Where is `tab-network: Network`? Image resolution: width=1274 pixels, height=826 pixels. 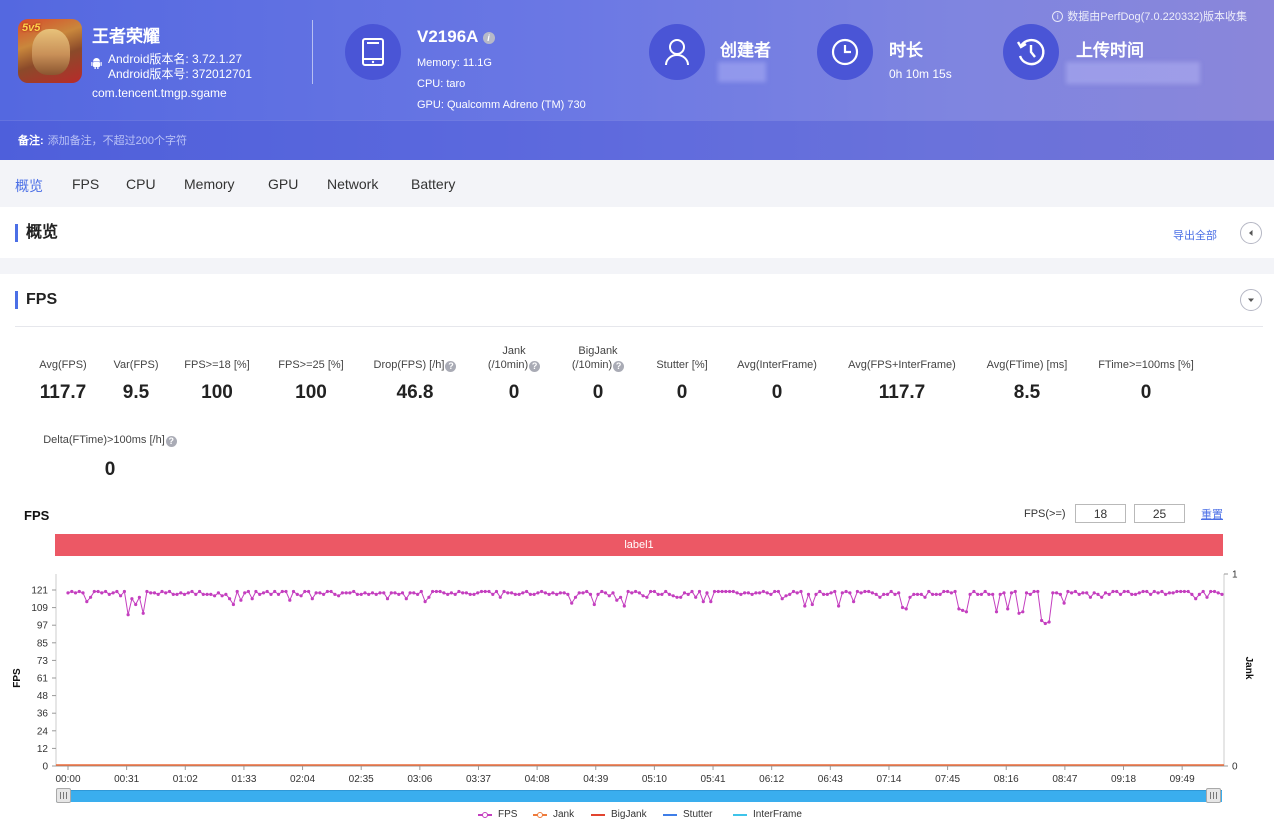 tab-network: Network is located at coordinates (352, 184).